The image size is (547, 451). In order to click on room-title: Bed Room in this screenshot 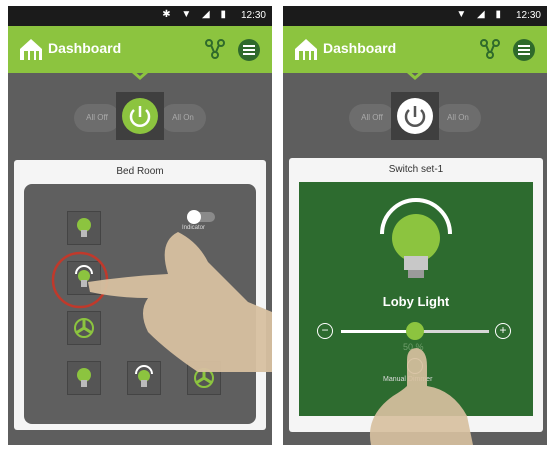, I will do `click(140, 171)`.